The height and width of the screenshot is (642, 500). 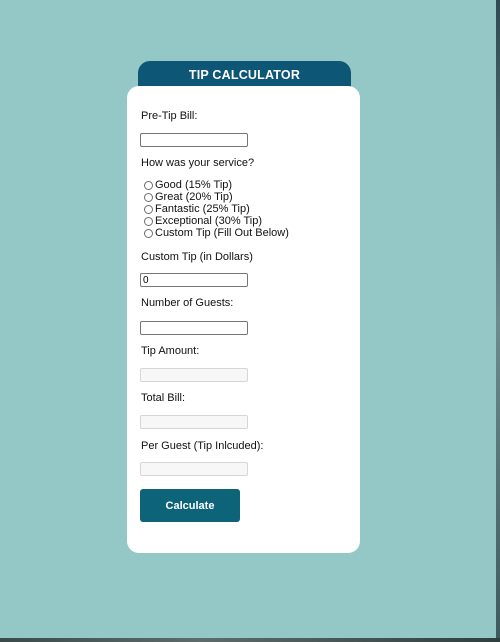 I want to click on service-option-fantastic: Fantastic (25% Tip), so click(x=197, y=209).